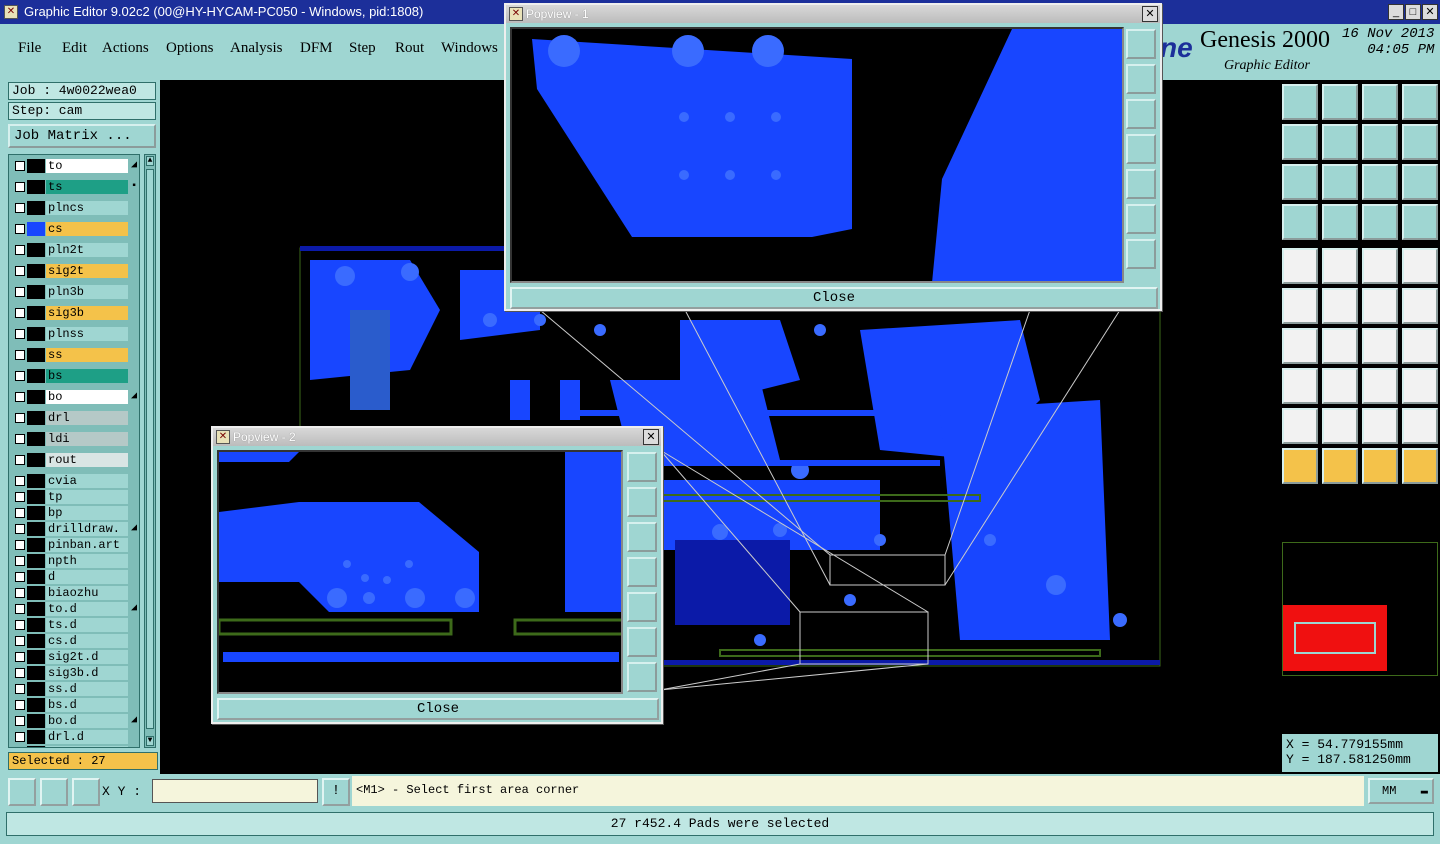 This screenshot has height=844, width=1440. I want to click on flip-icon, so click(1420, 346).